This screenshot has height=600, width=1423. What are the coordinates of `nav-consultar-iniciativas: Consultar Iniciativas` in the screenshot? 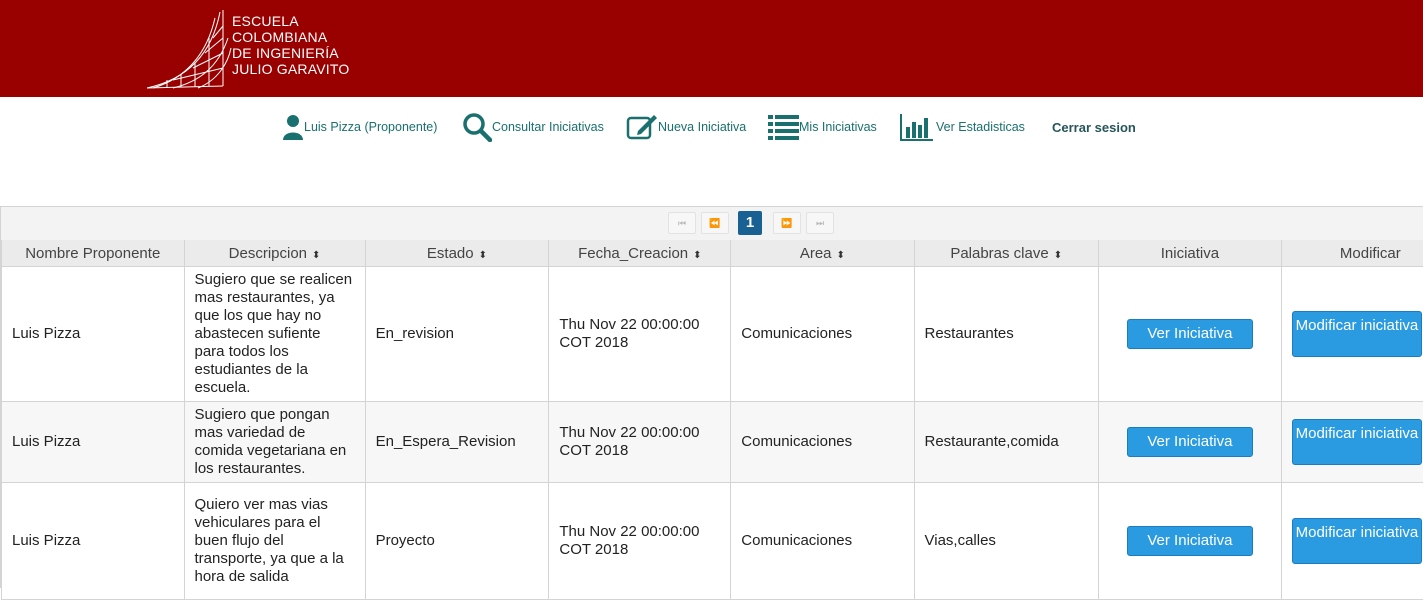 It's located at (533, 127).